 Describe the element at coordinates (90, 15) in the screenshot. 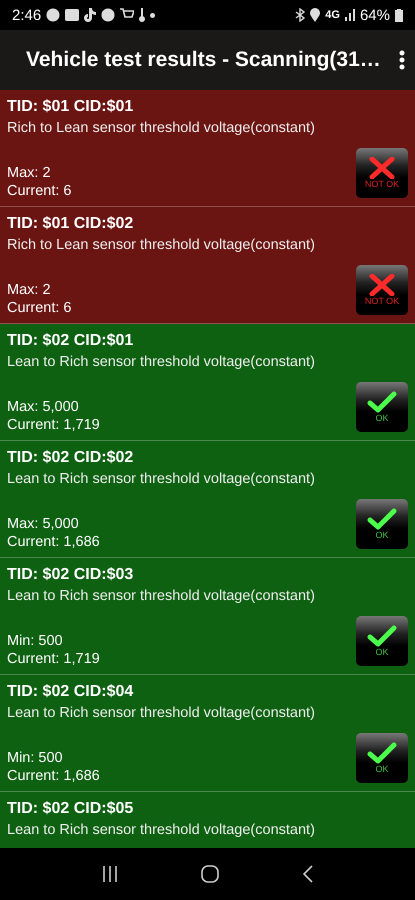

I see `note-icon` at that location.